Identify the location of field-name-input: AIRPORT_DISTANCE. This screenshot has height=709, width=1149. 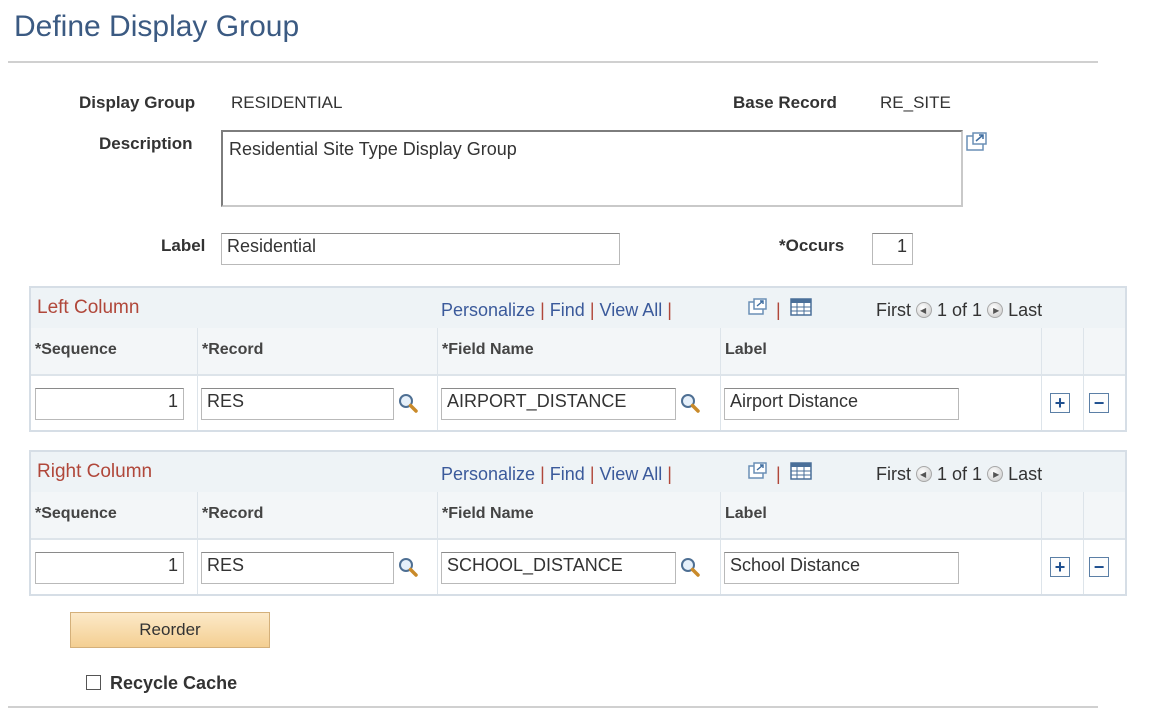
(558, 404).